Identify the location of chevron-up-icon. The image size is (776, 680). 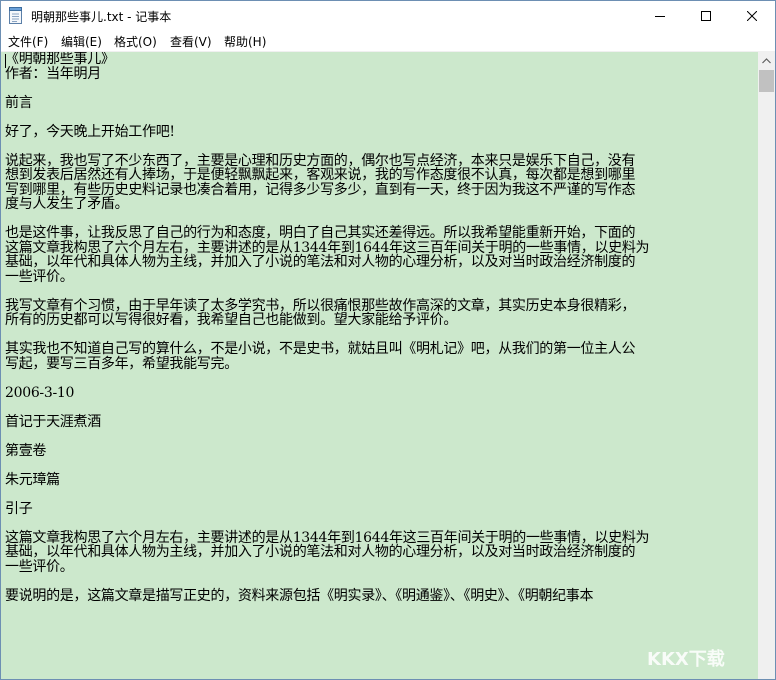
(766, 60).